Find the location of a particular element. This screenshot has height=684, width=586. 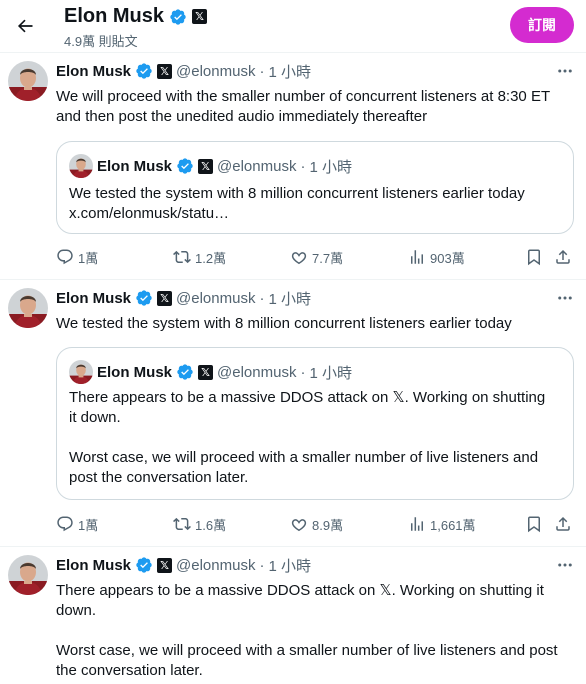

like-count: 7.7萬 is located at coordinates (328, 258).